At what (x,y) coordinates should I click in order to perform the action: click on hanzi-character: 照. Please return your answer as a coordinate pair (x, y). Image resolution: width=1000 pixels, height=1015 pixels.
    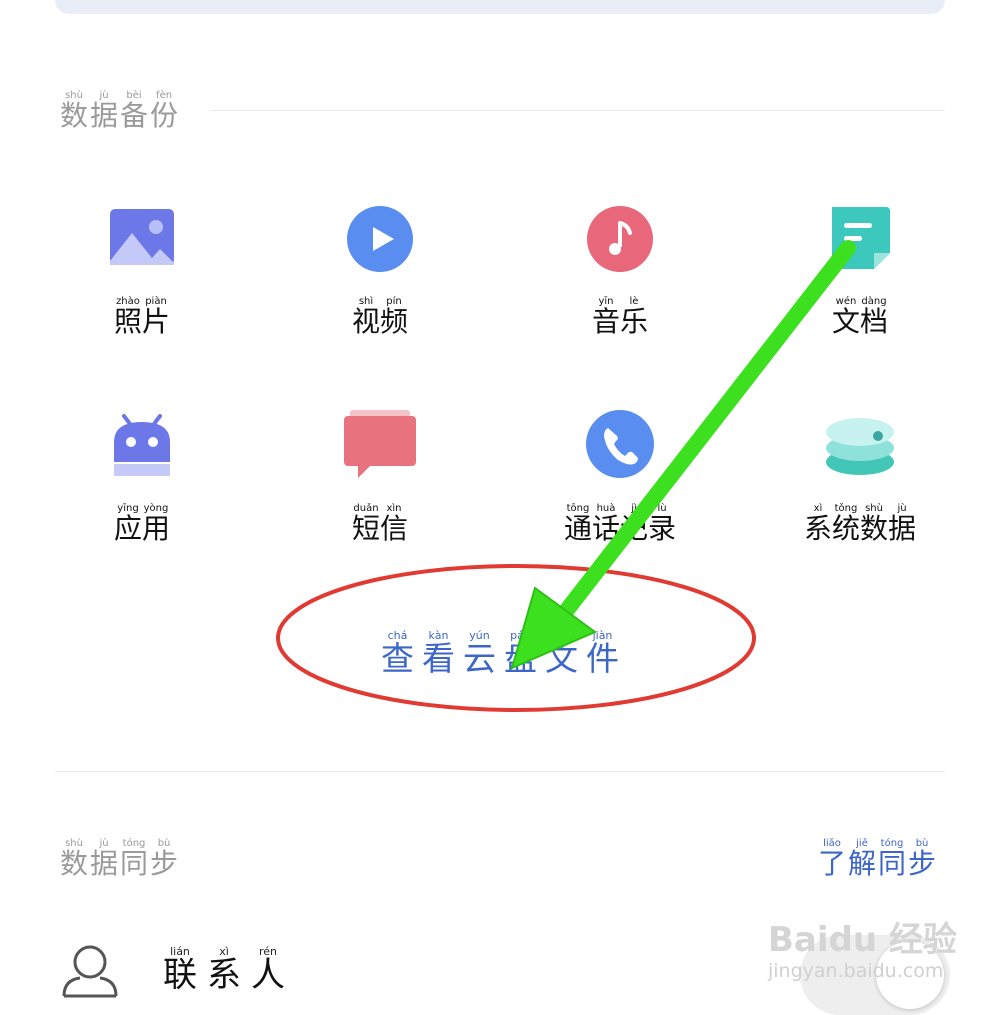
    Looking at the image, I should click on (127, 321).